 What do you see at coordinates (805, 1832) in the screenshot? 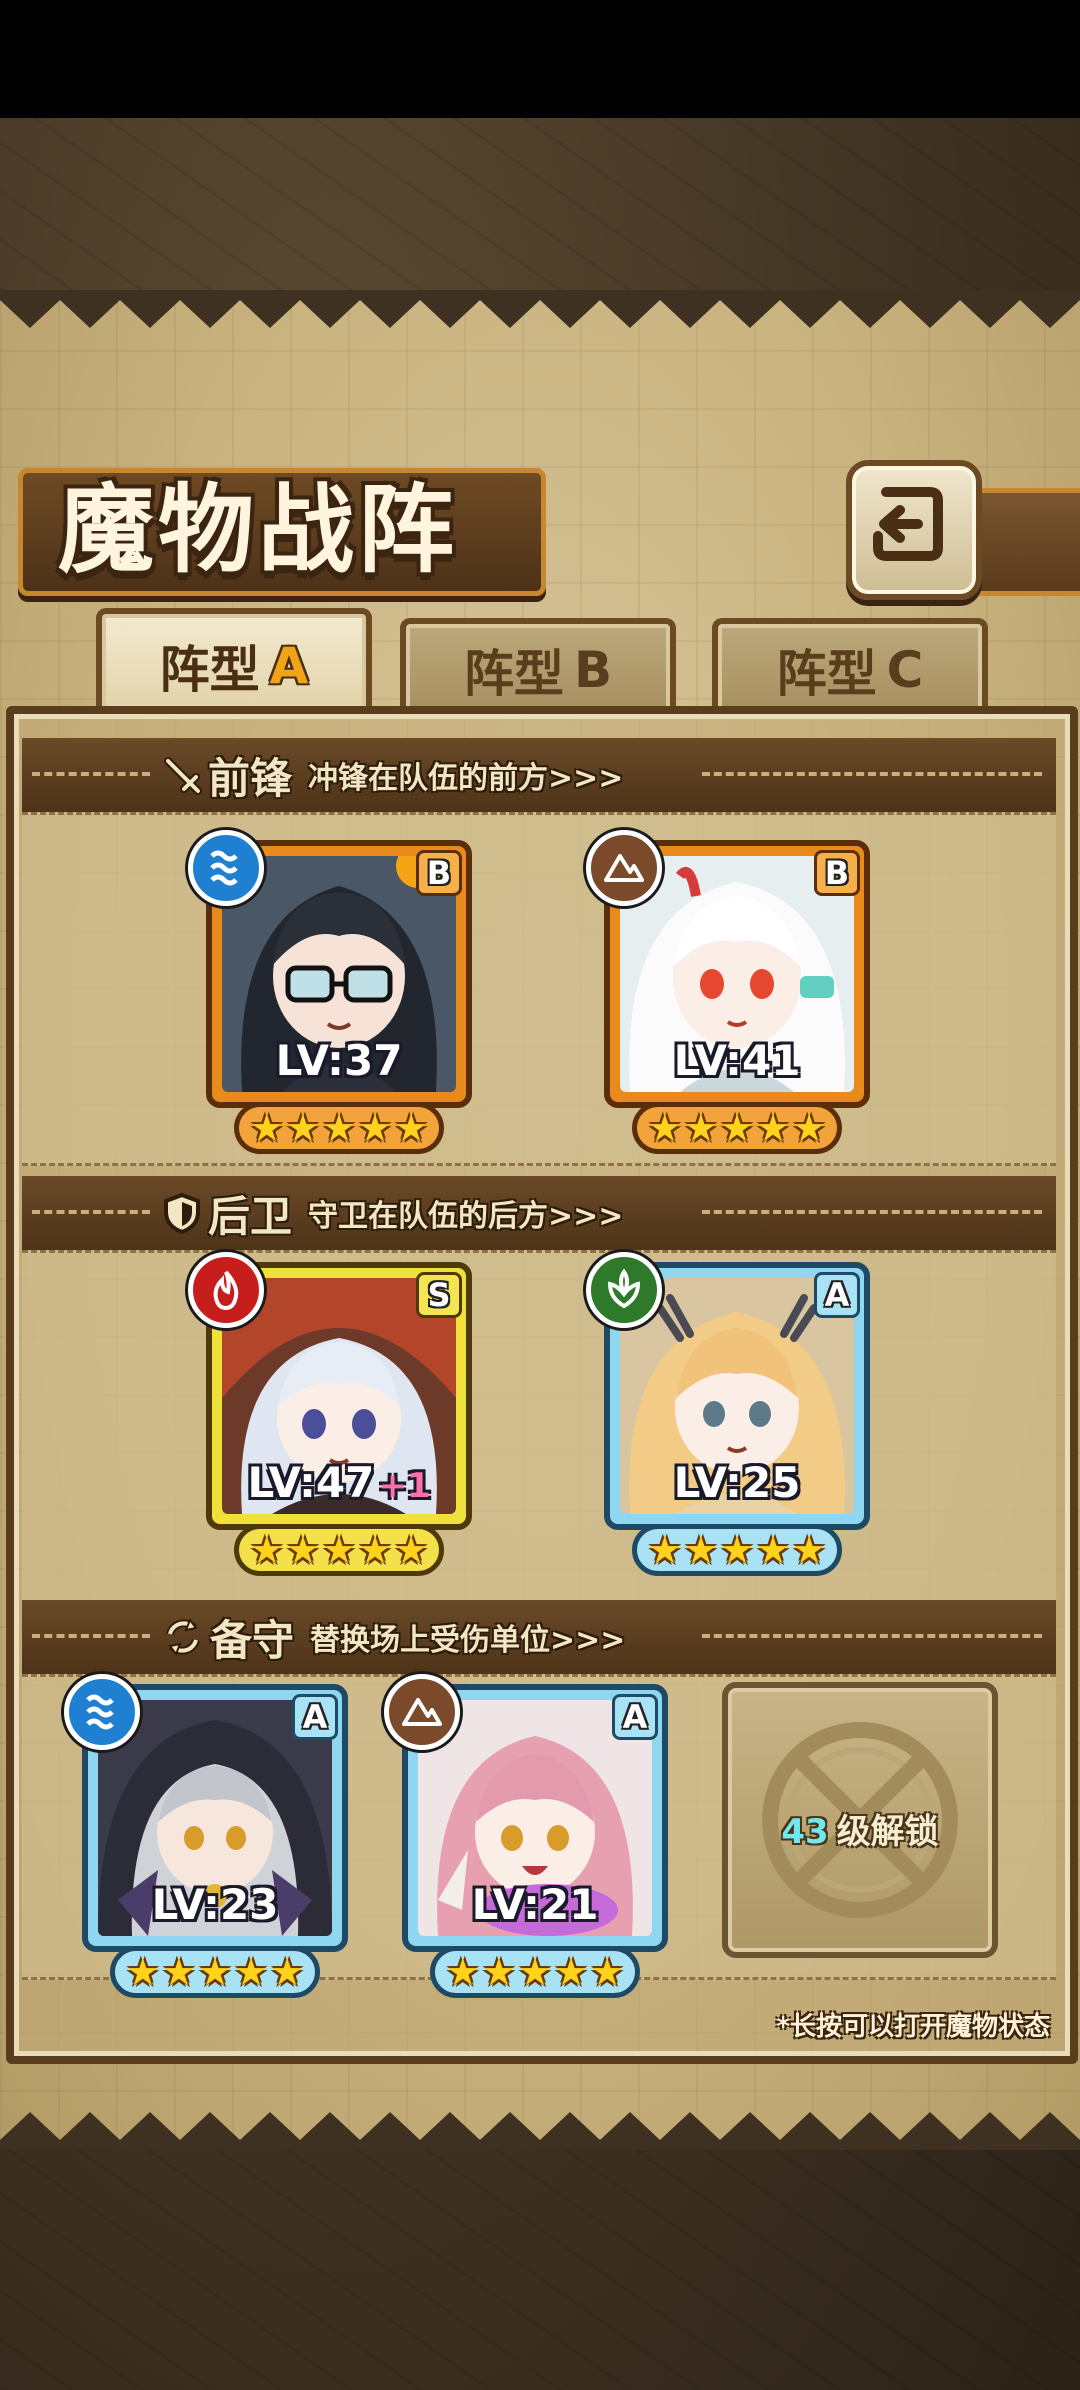
I see `unlock-level: 43` at bounding box center [805, 1832].